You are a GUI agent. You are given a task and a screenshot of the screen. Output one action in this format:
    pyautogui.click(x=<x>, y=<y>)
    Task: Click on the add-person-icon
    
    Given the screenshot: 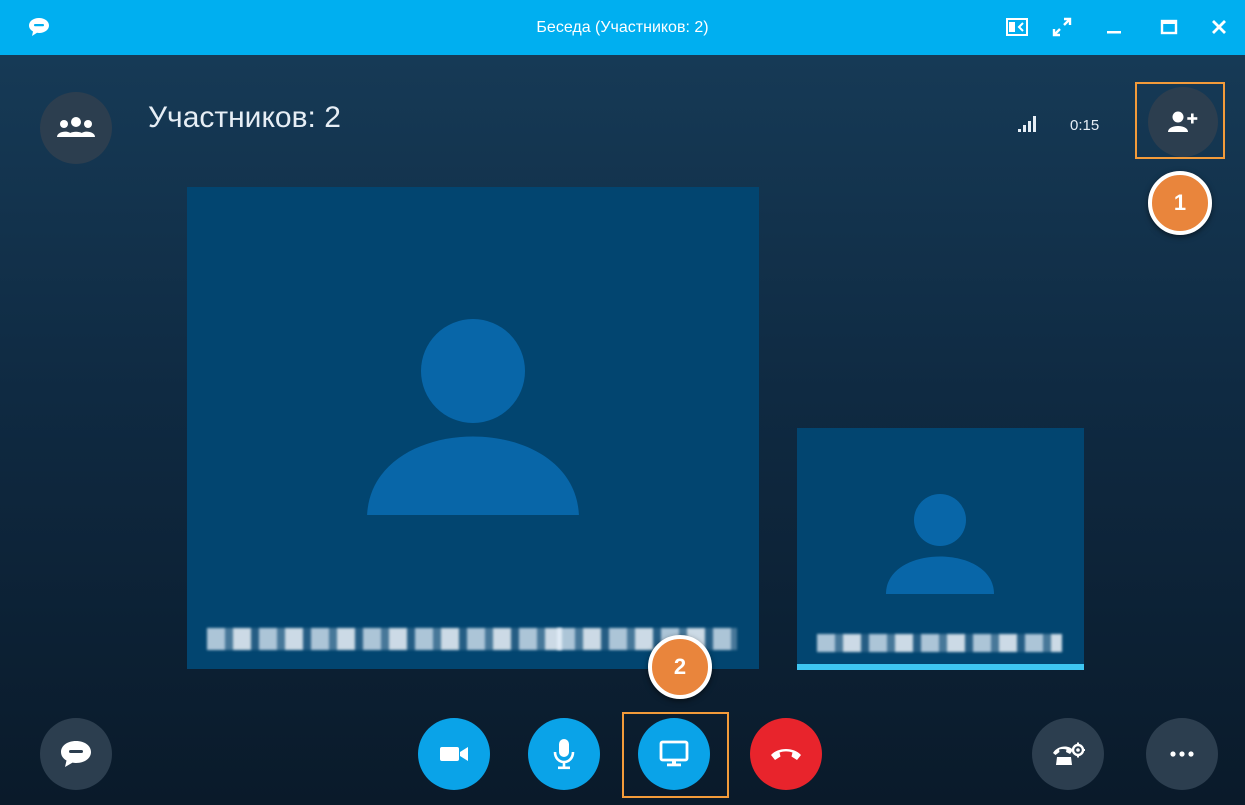 What is the action you would take?
    pyautogui.click(x=1183, y=121)
    